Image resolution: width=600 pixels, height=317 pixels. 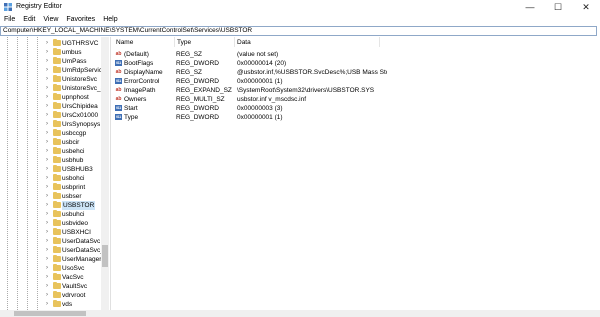 What do you see at coordinates (50, 142) in the screenshot?
I see `tree-item: › usbcir` at bounding box center [50, 142].